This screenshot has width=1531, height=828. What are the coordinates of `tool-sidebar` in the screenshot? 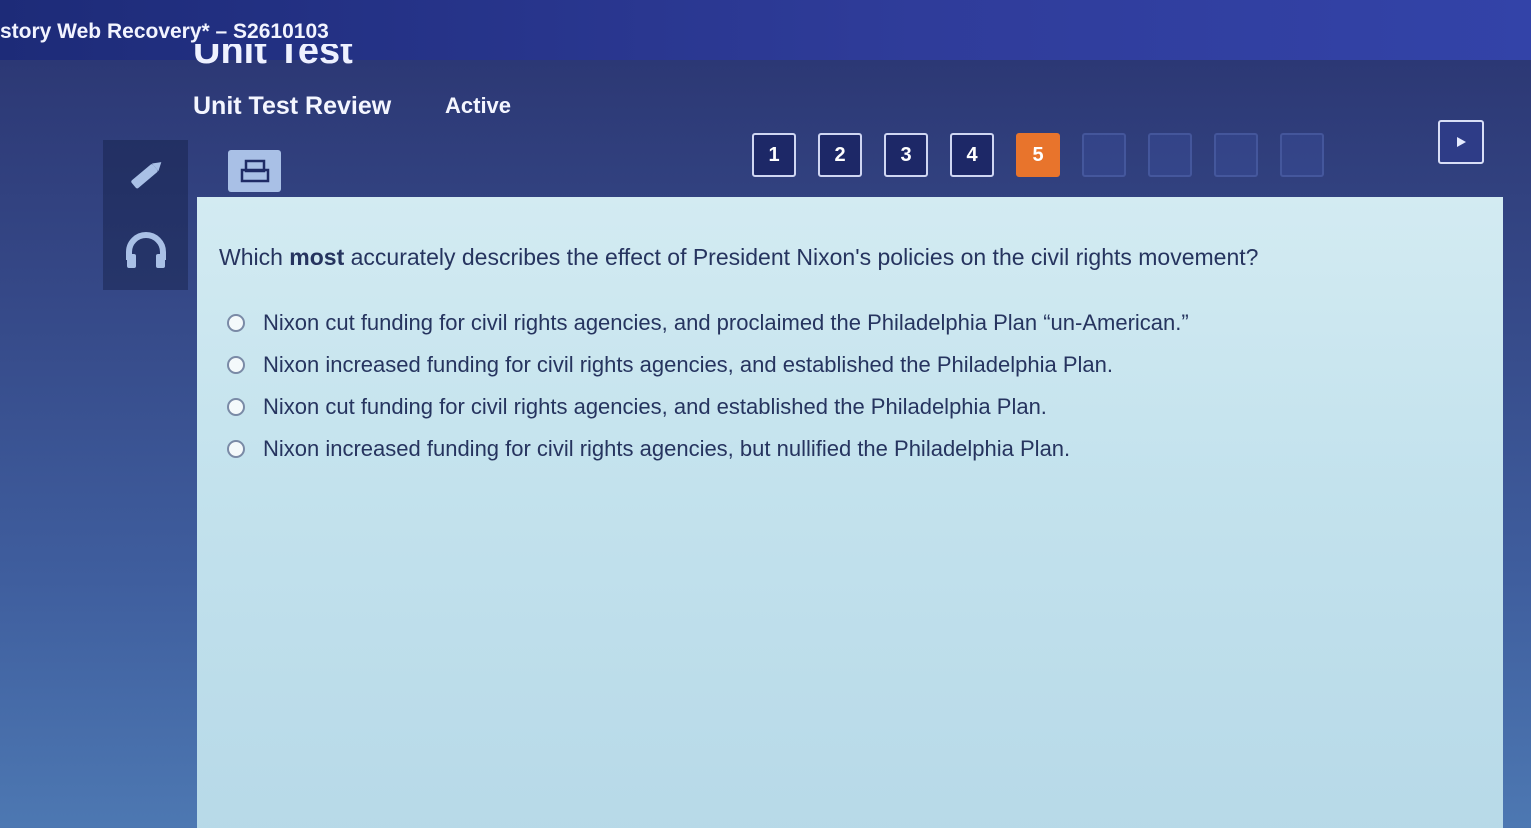 It's located at (145, 215).